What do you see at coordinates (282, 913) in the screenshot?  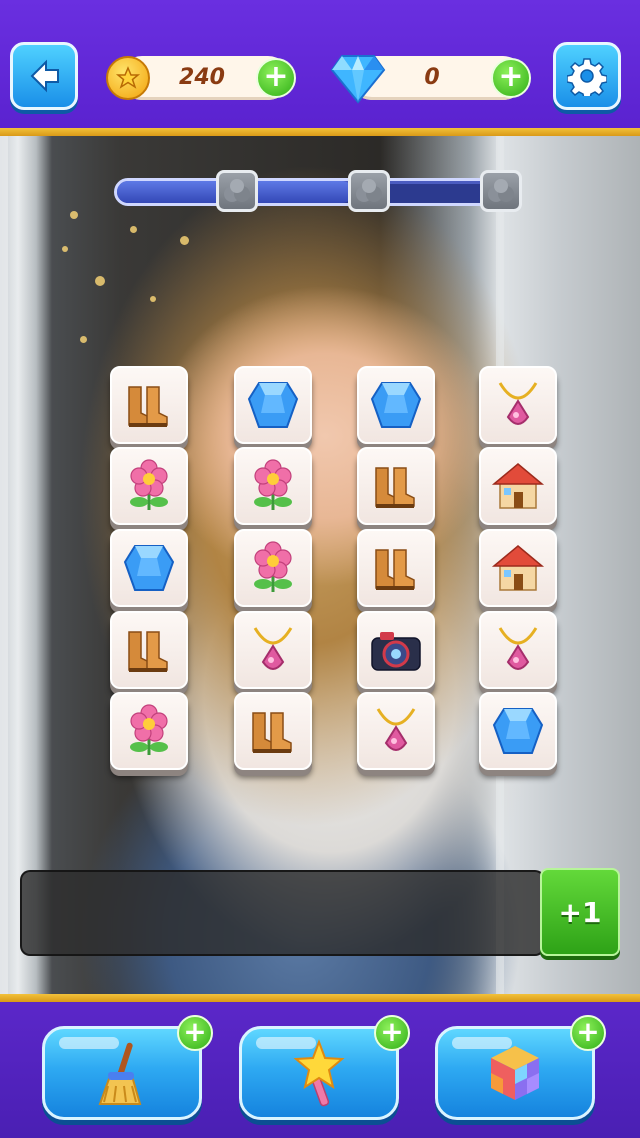 I see `tile-slot-tray` at bounding box center [282, 913].